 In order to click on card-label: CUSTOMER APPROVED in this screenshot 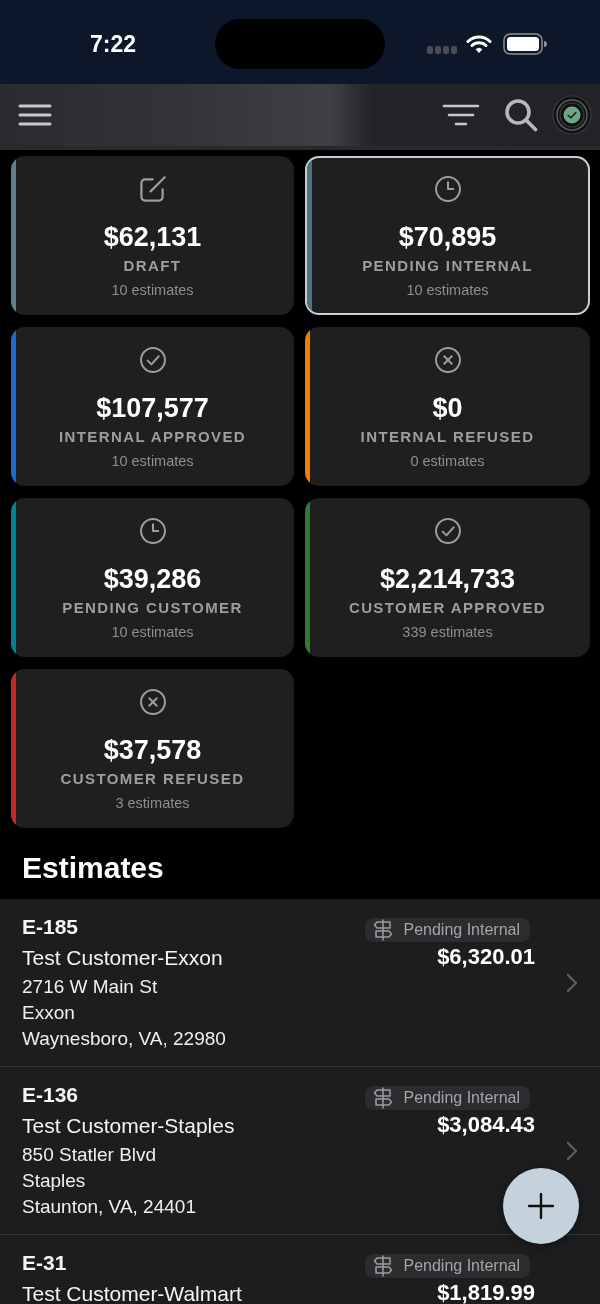, I will do `click(447, 608)`.